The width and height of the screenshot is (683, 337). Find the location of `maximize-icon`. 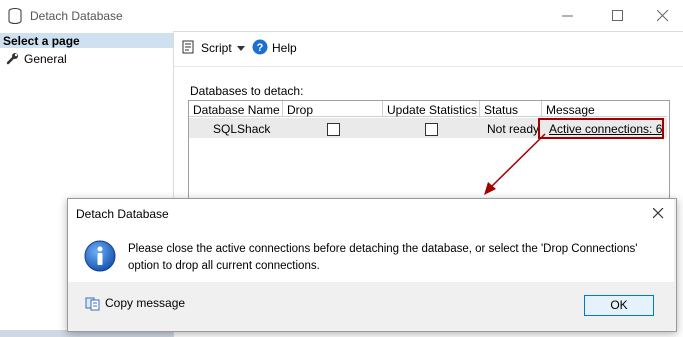

maximize-icon is located at coordinates (617, 15).